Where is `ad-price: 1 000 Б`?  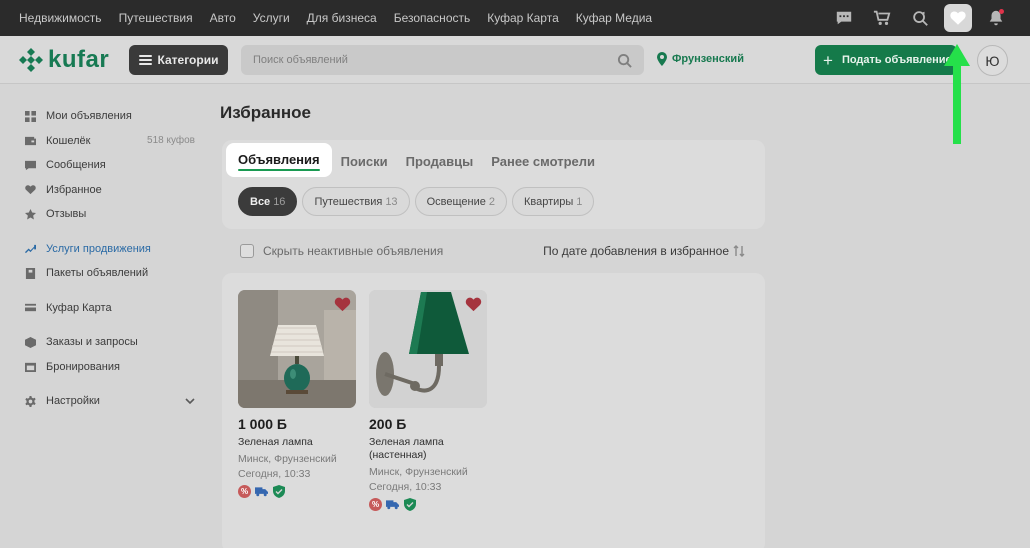 ad-price: 1 000 Б is located at coordinates (262, 424).